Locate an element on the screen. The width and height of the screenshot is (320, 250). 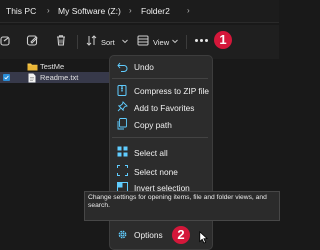
mouse-pointer-icon is located at coordinates (203, 237).